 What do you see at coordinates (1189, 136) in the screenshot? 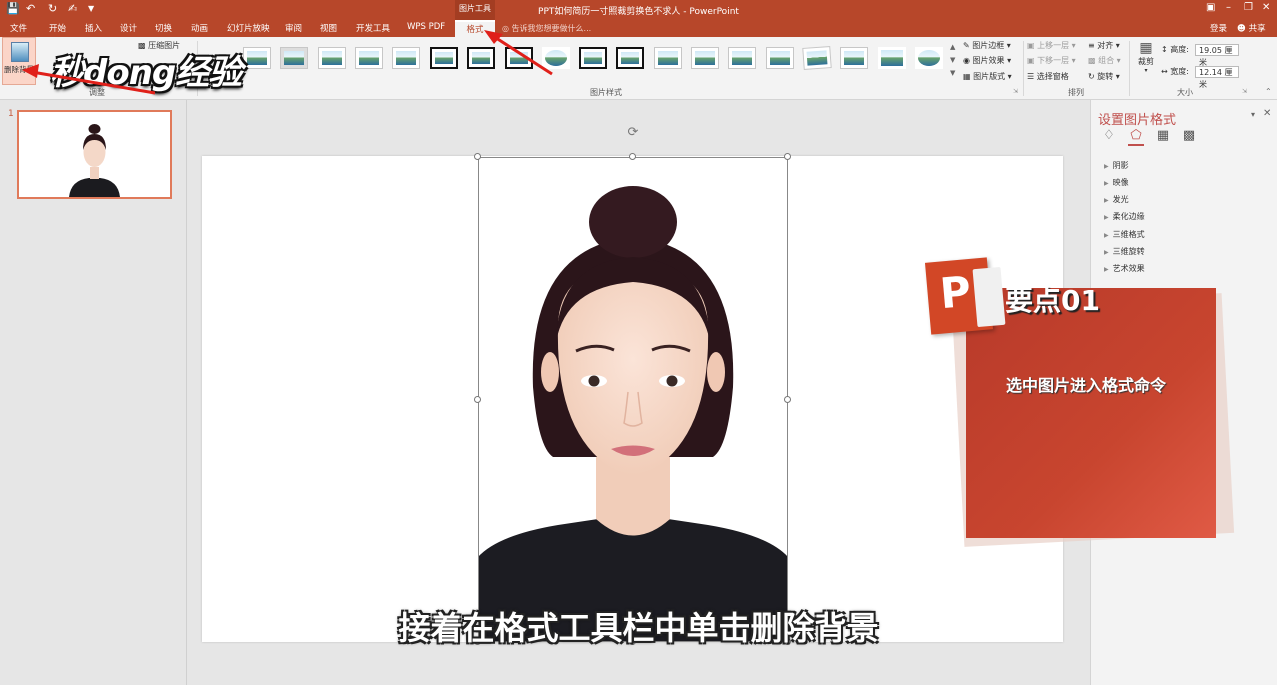
I see `picture-icon: ▩` at bounding box center [1189, 136].